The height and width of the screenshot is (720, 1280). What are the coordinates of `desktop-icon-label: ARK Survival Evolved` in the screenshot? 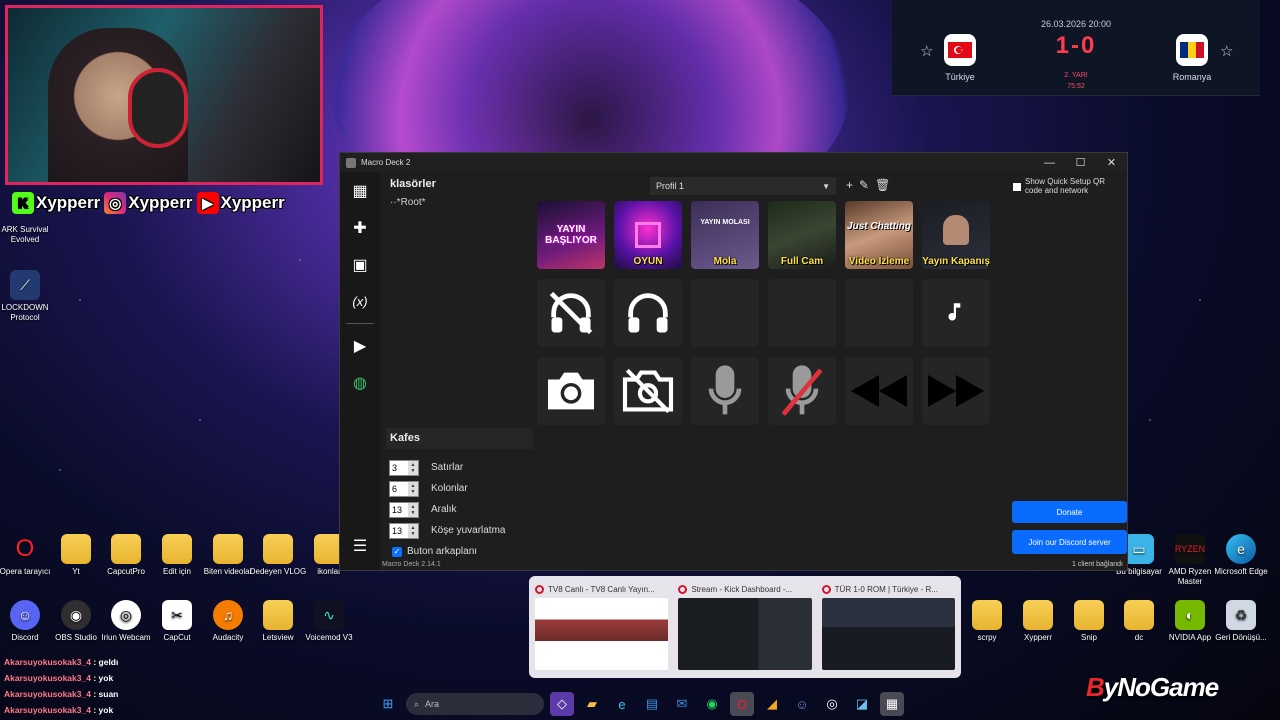 It's located at (25, 234).